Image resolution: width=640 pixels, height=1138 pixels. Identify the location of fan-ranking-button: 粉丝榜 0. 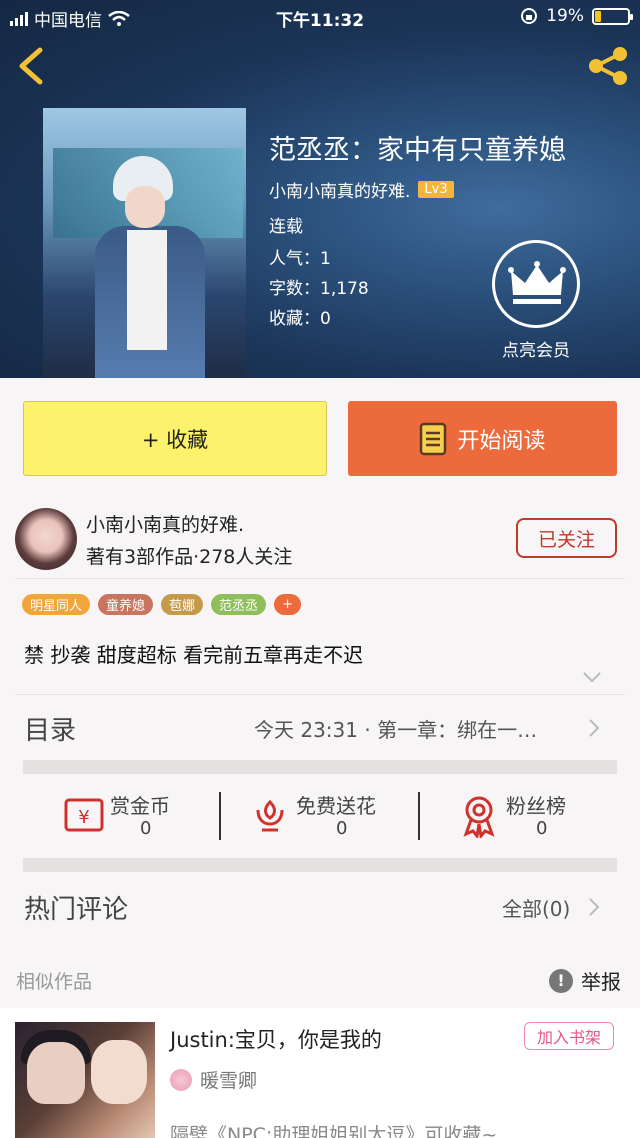
(535, 816).